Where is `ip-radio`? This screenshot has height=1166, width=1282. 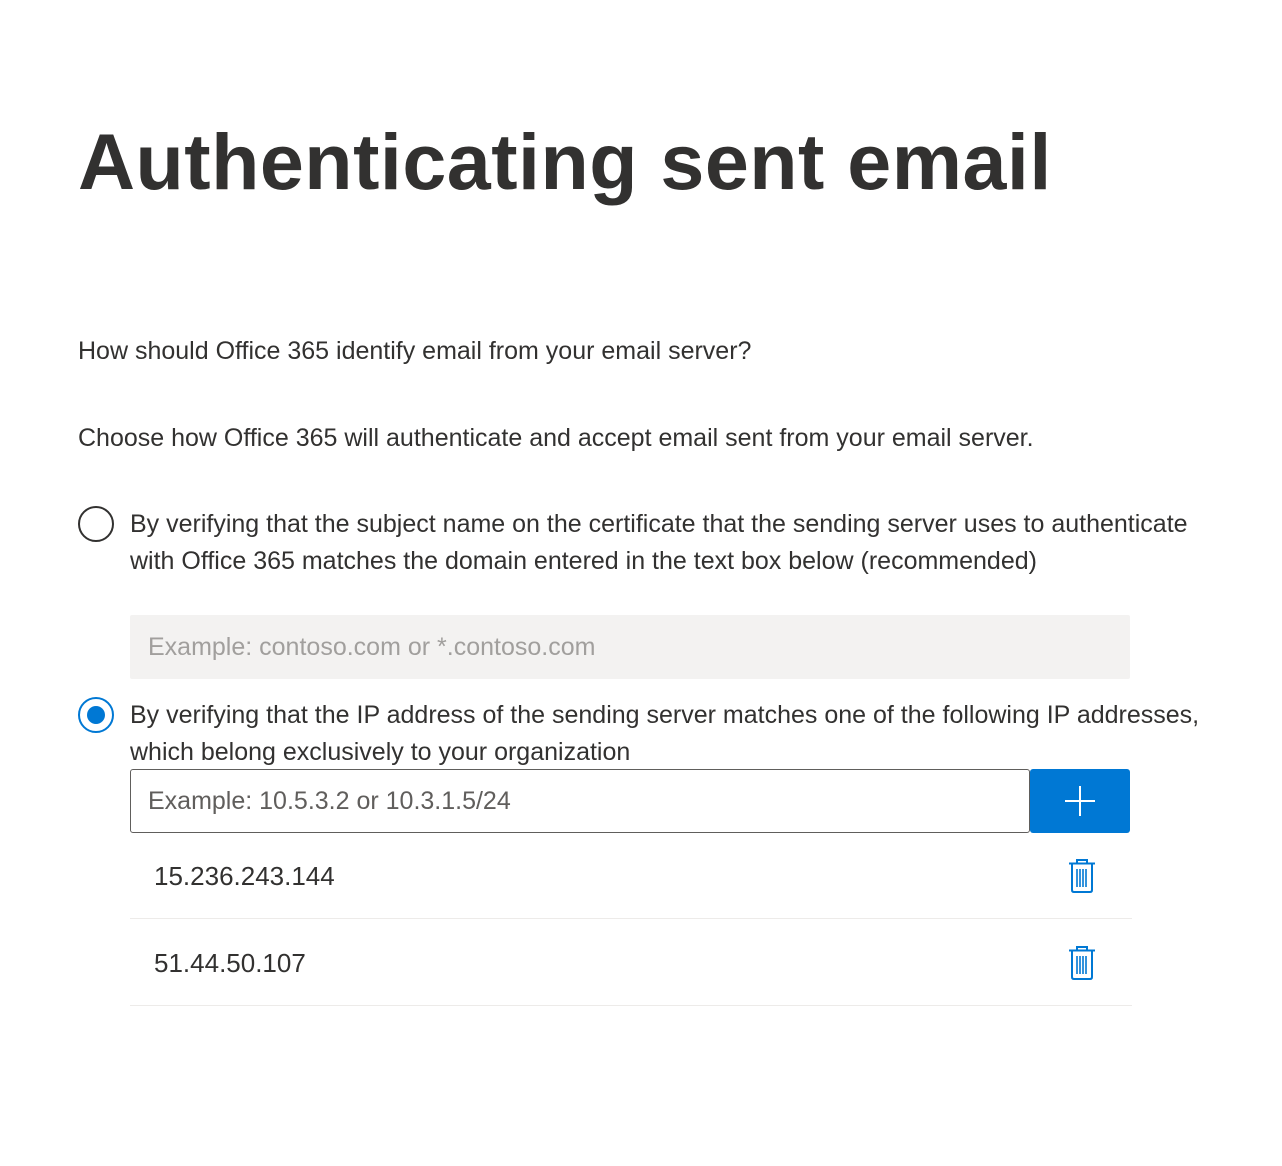
ip-radio is located at coordinates (96, 715).